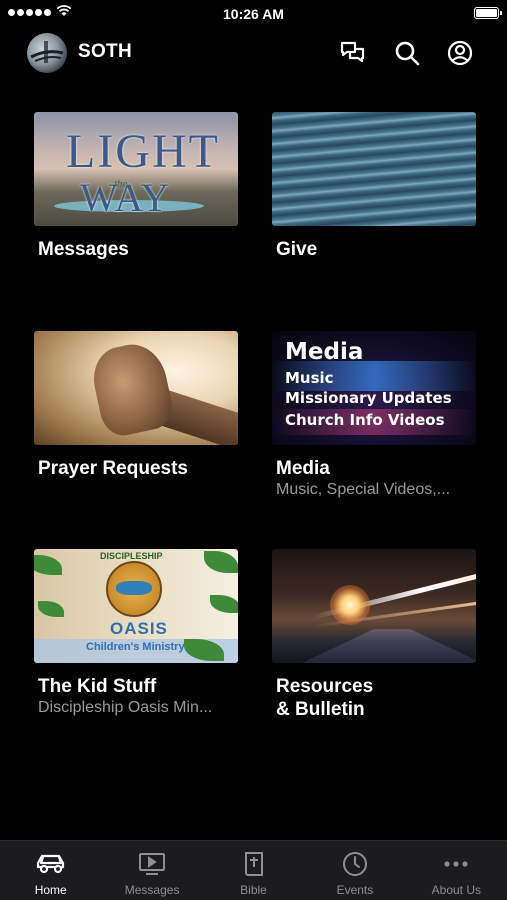 The width and height of the screenshot is (507, 900). Describe the element at coordinates (105, 51) in the screenshot. I see `app-title: SOTH` at that location.